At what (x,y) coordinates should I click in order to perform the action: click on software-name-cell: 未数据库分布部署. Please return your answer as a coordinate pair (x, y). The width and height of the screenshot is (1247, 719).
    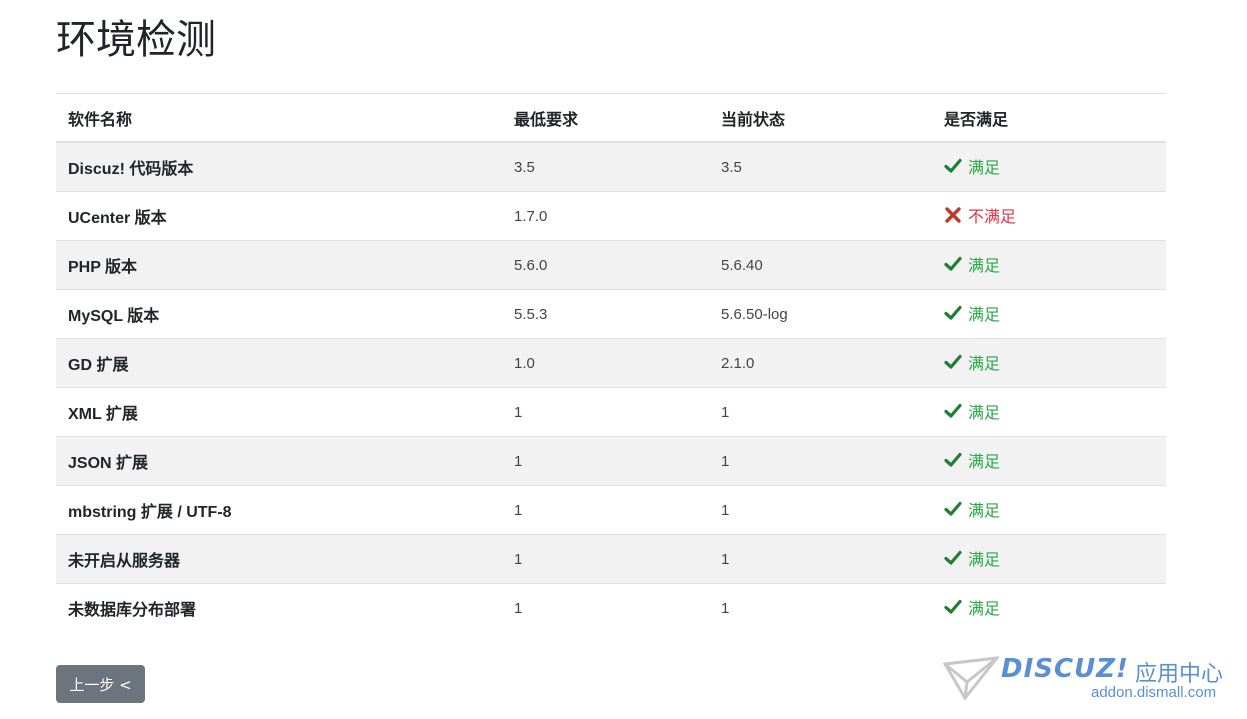
    Looking at the image, I should click on (279, 607).